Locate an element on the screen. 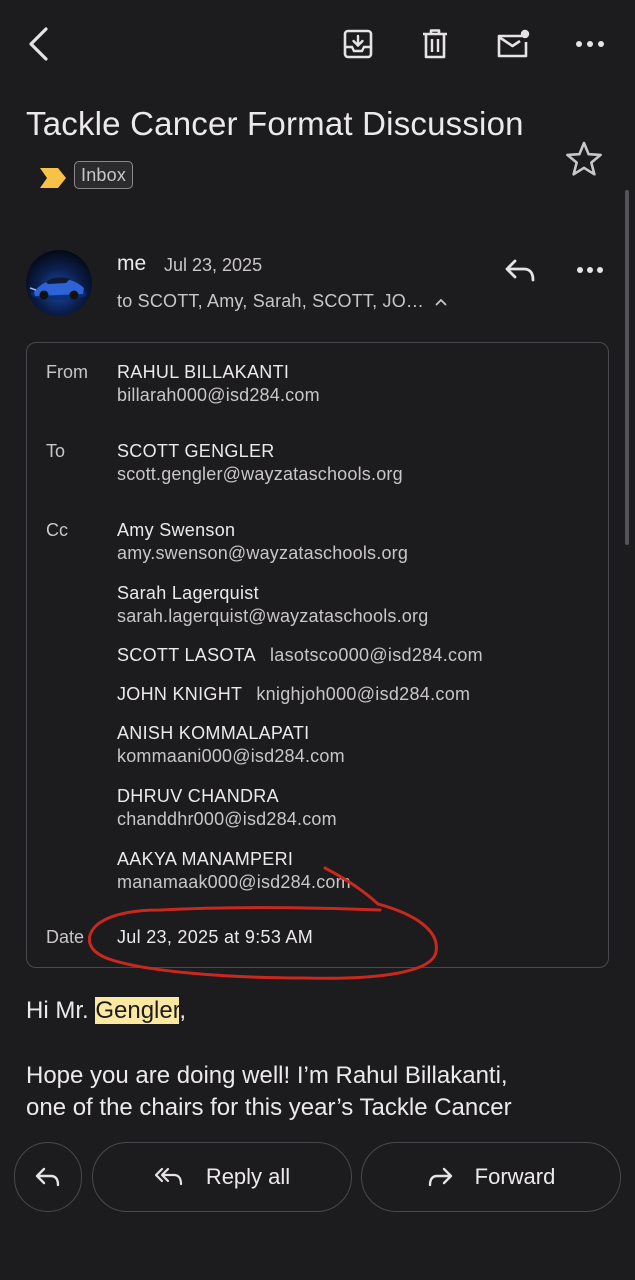  back-button is located at coordinates (38, 44).